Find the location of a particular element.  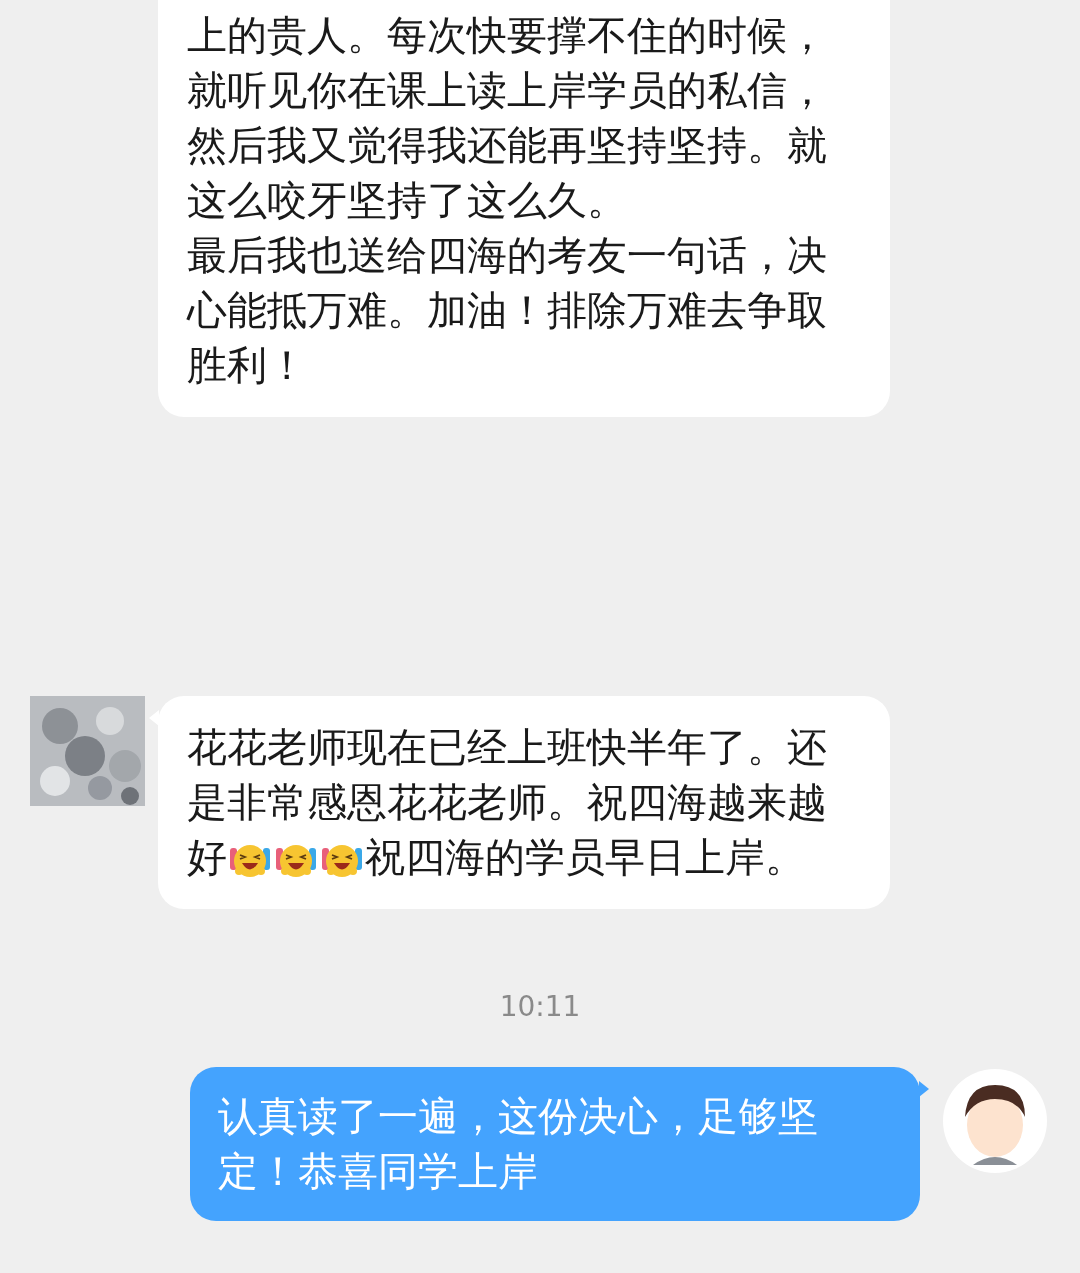

person-avatar-icon is located at coordinates (995, 1121).